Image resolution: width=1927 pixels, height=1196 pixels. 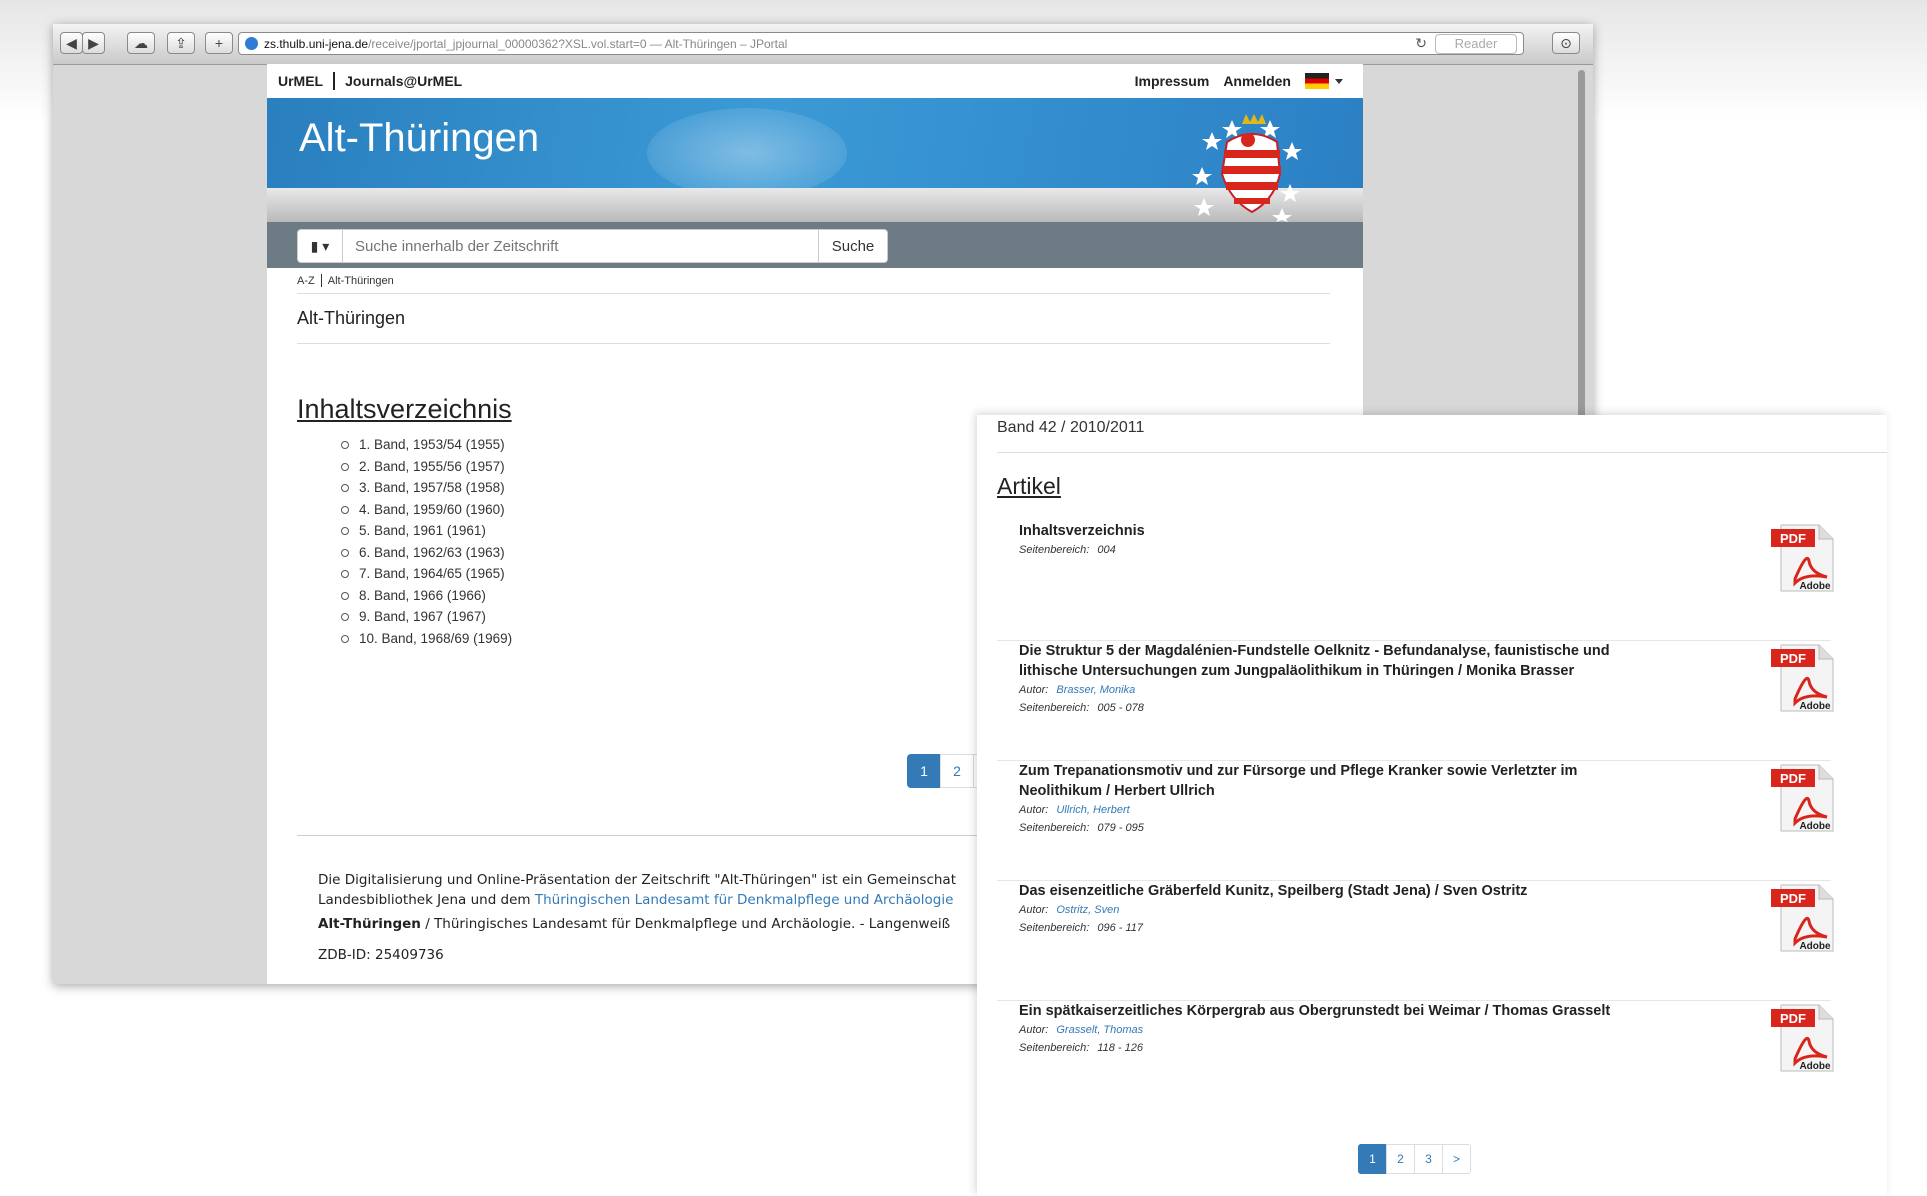 I want to click on globe-icon, so click(x=251, y=43).